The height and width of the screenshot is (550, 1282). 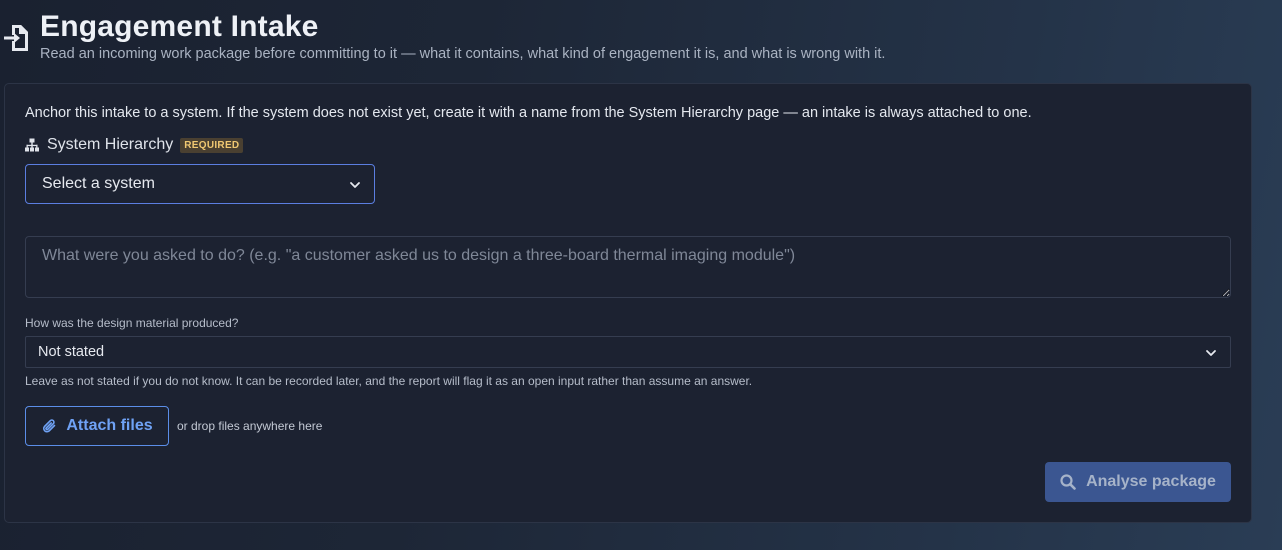 I want to click on design-method-select: Not stated, so click(x=628, y=352).